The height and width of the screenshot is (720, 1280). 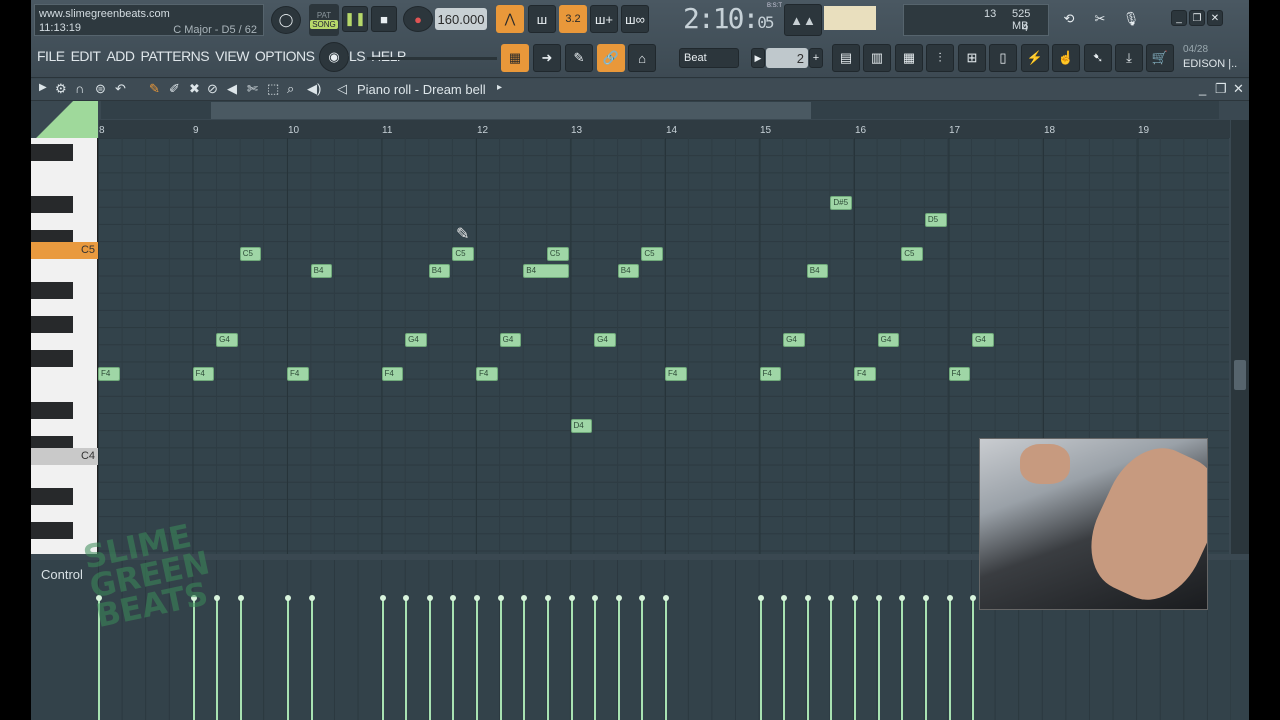 What do you see at coordinates (61, 89) in the screenshot?
I see `wrench-icon: ⚙` at bounding box center [61, 89].